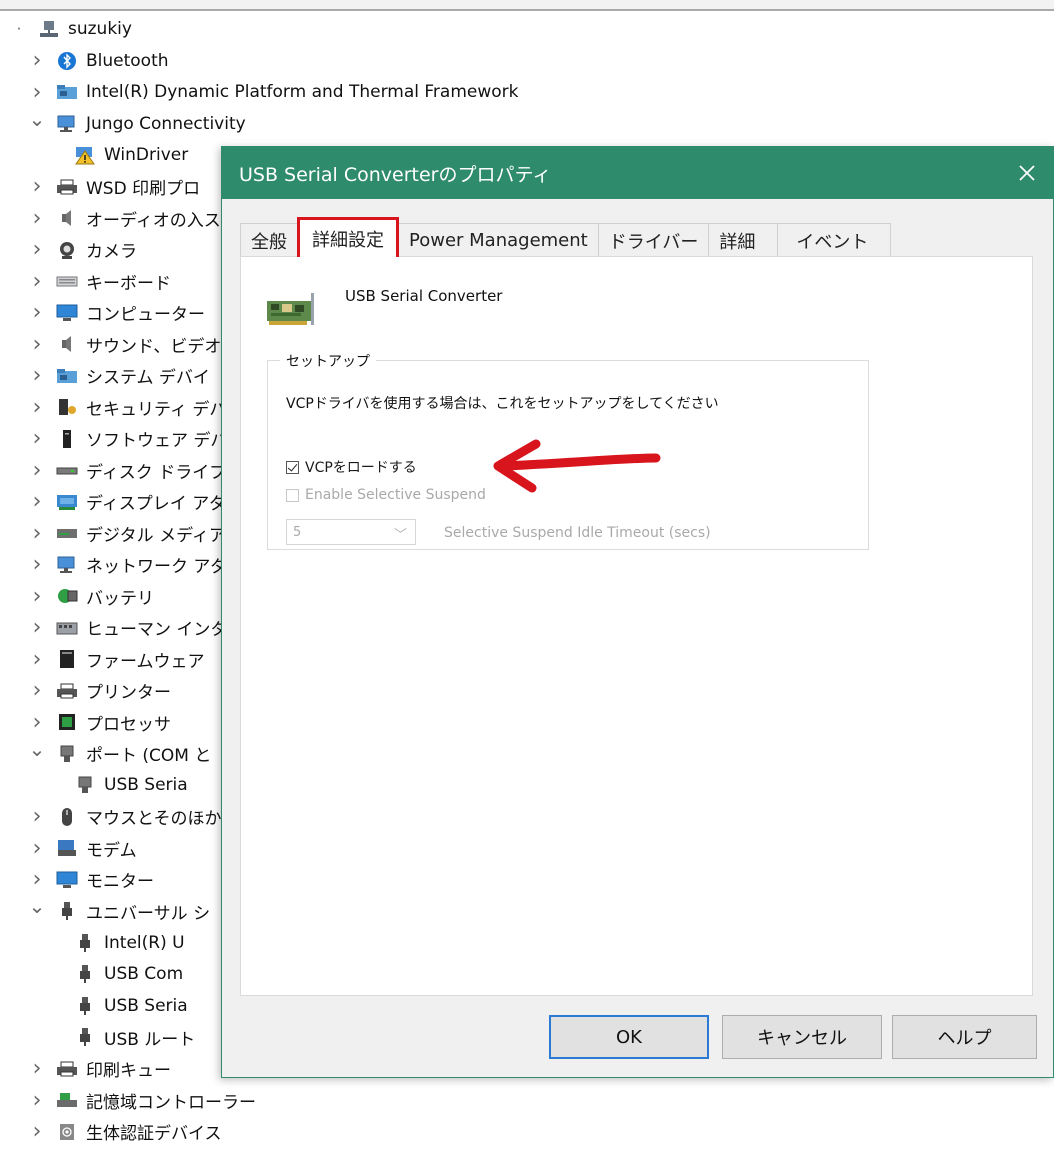 Image resolution: width=1054 pixels, height=1175 pixels. Describe the element at coordinates (125, 1132) in the screenshot. I see `tree-item: › 生体認証デバイス` at that location.